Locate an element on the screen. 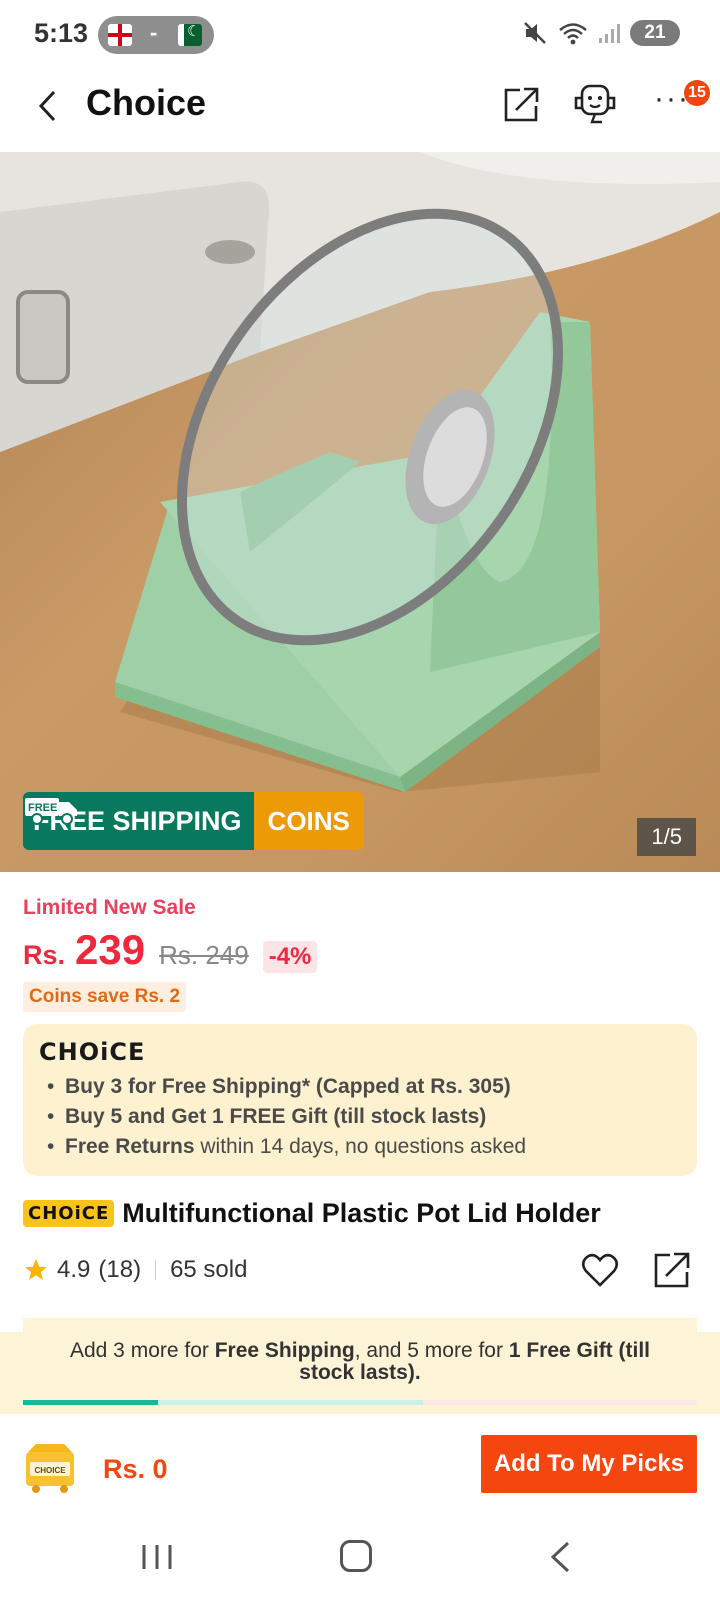 Image resolution: width=720 pixels, height=1600 pixels. review-count: (18) is located at coordinates (120, 1269).